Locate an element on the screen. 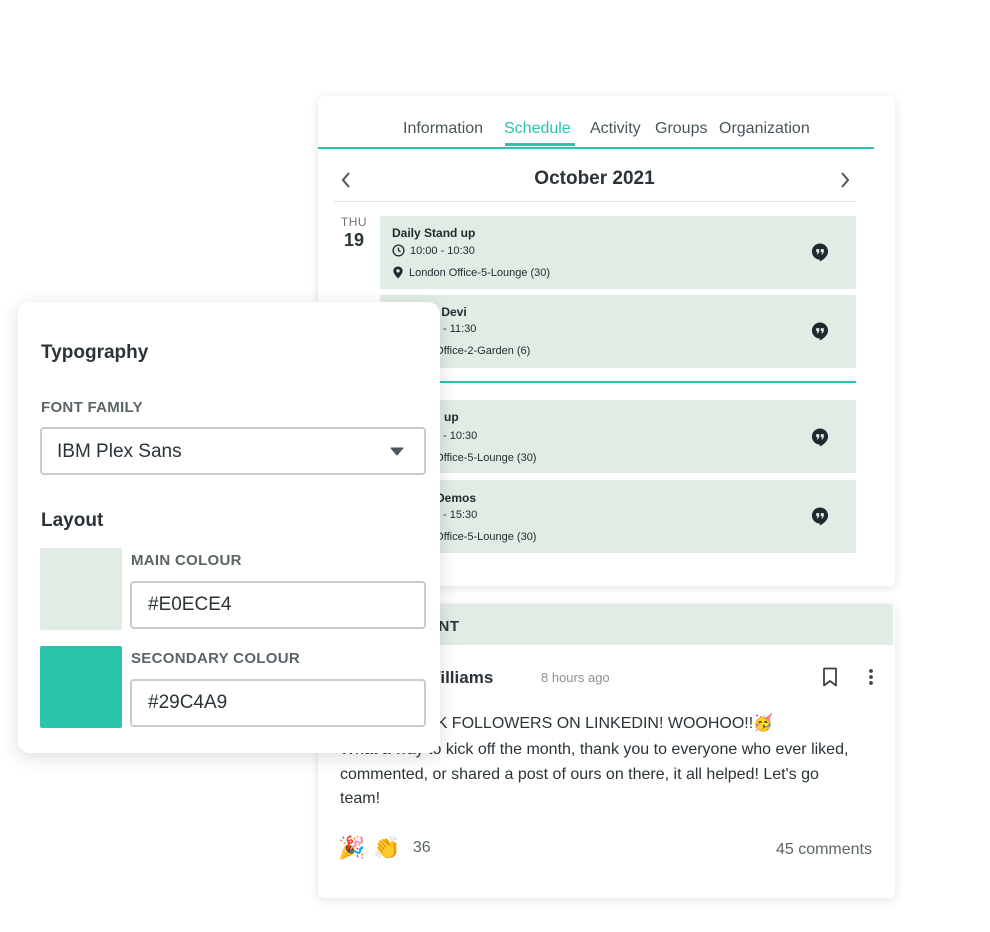 The width and height of the screenshot is (990, 932). event-time: 10:00 - 10:30 is located at coordinates (433, 250).